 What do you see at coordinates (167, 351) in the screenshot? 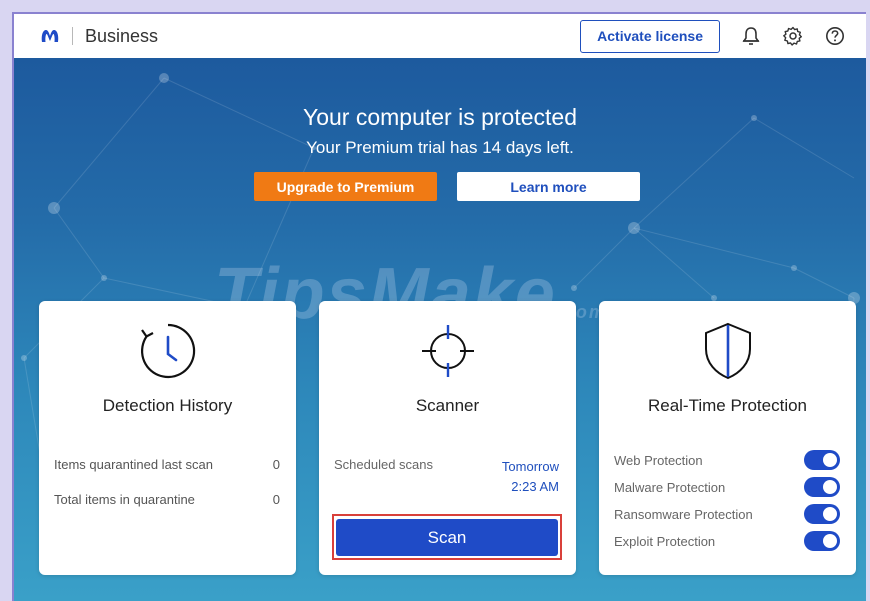
I see `clock-history-icon` at bounding box center [167, 351].